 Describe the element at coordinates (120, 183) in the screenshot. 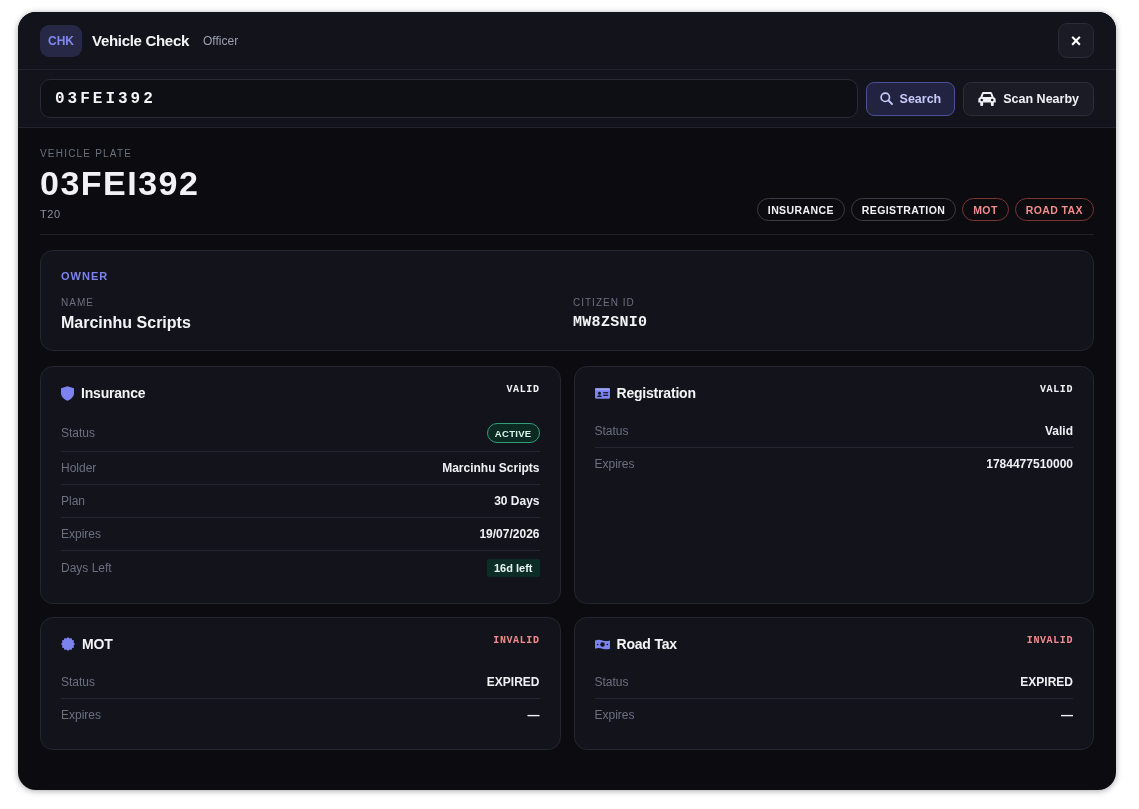

I see `plate-number: 03FEI392` at that location.